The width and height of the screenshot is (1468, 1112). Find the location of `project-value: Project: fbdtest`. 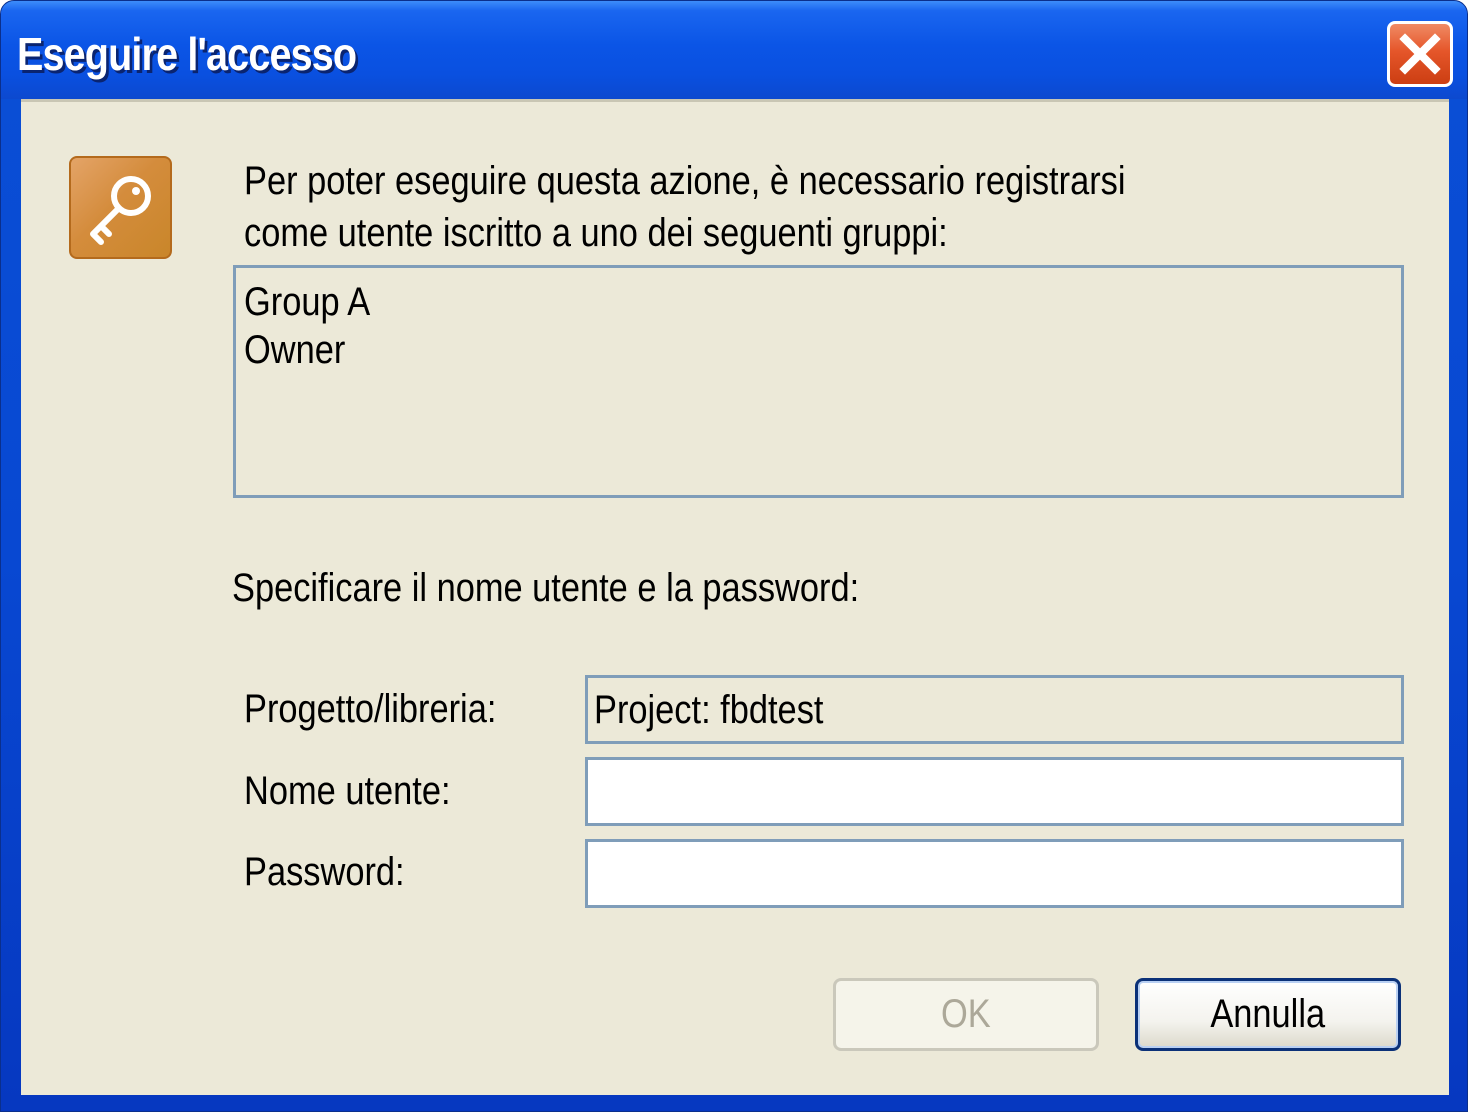

project-value: Project: fbdtest is located at coordinates (709, 710).